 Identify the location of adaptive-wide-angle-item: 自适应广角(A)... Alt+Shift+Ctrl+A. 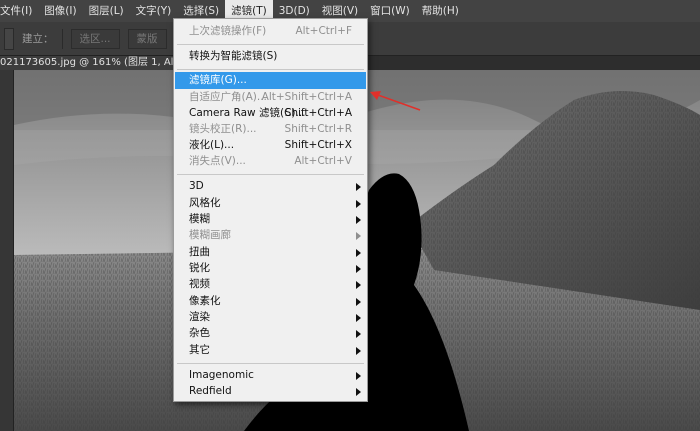
(270, 97).